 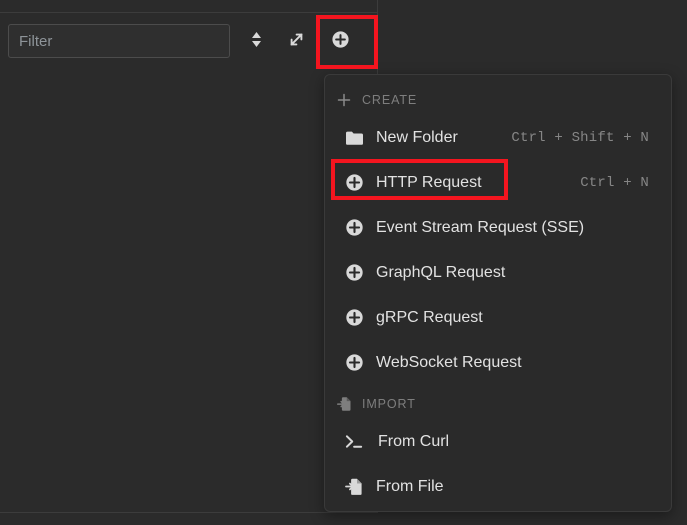 I want to click on menu-item-shortcut: Ctrl + N, so click(x=614, y=182).